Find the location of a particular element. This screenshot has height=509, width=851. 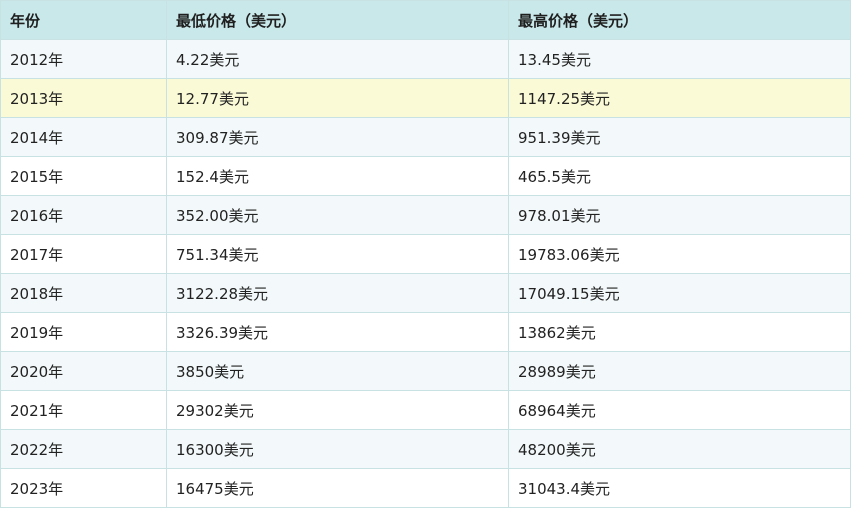

cell-max-price: 13.45美元 is located at coordinates (679, 59).